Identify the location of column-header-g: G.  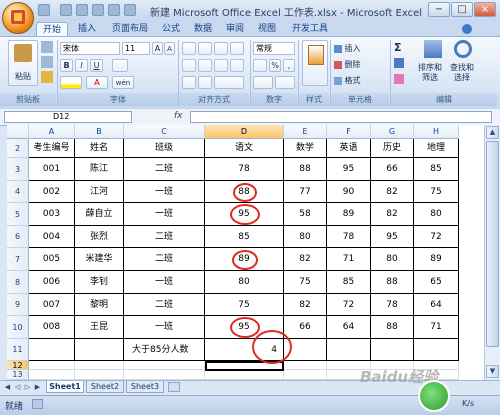
(392, 132).